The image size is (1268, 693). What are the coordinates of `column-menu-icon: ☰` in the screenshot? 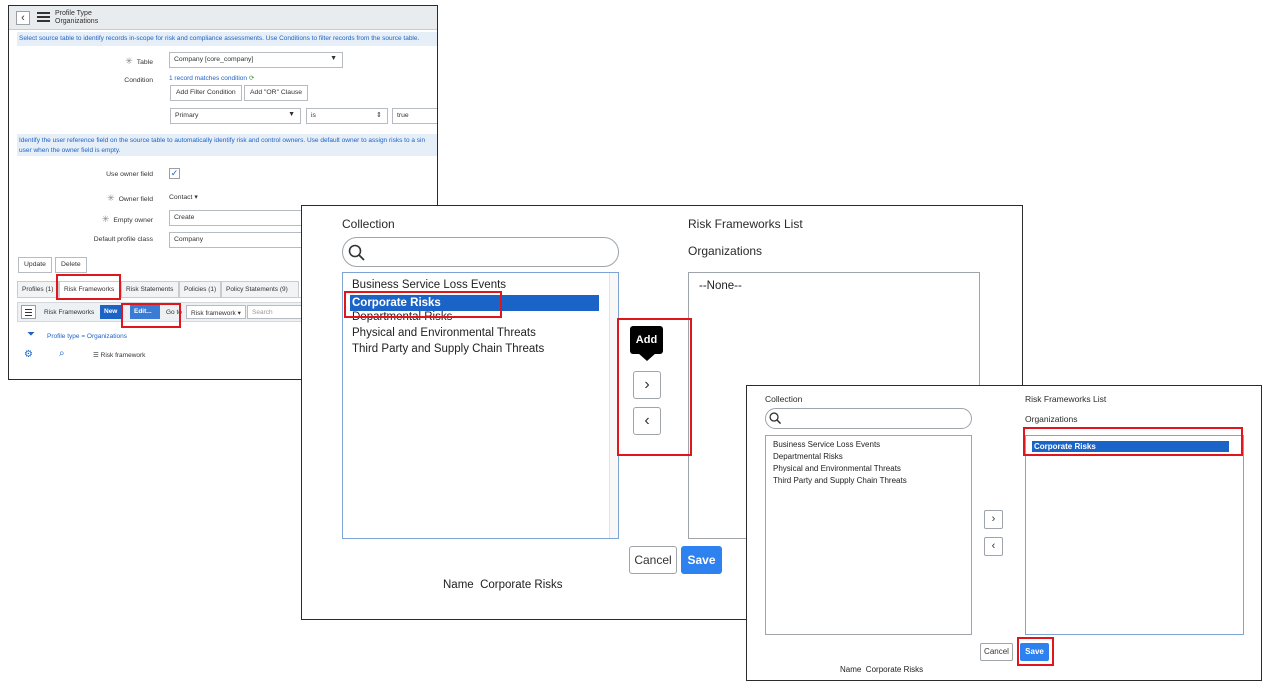 It's located at (96, 355).